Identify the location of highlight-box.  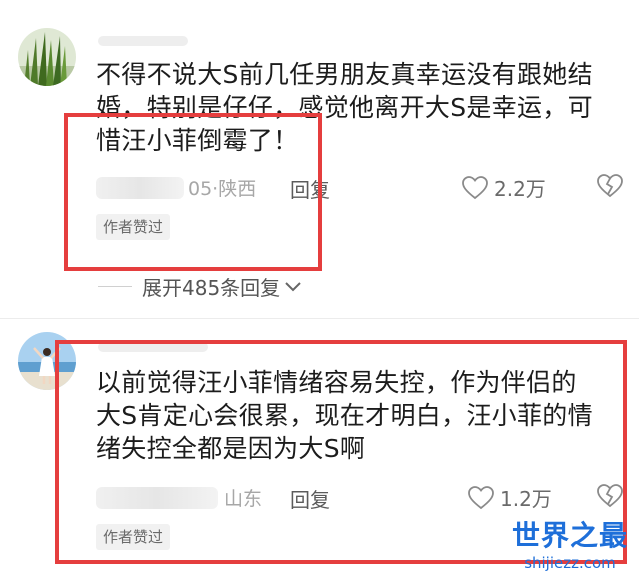
(193, 192).